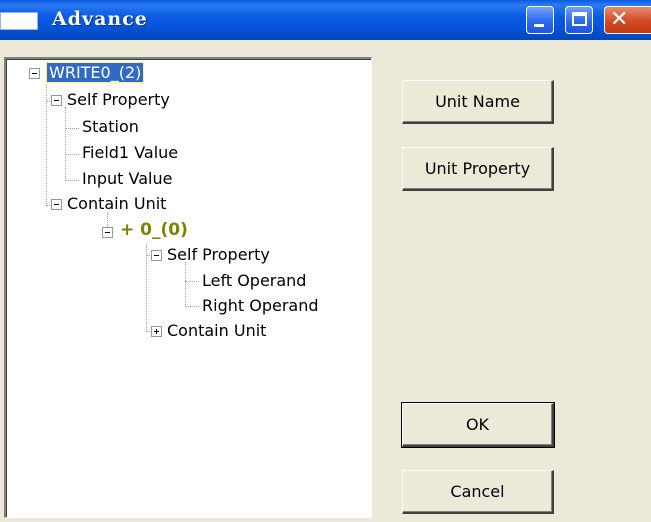 Image resolution: width=651 pixels, height=522 pixels. I want to click on minimize-button, so click(540, 20).